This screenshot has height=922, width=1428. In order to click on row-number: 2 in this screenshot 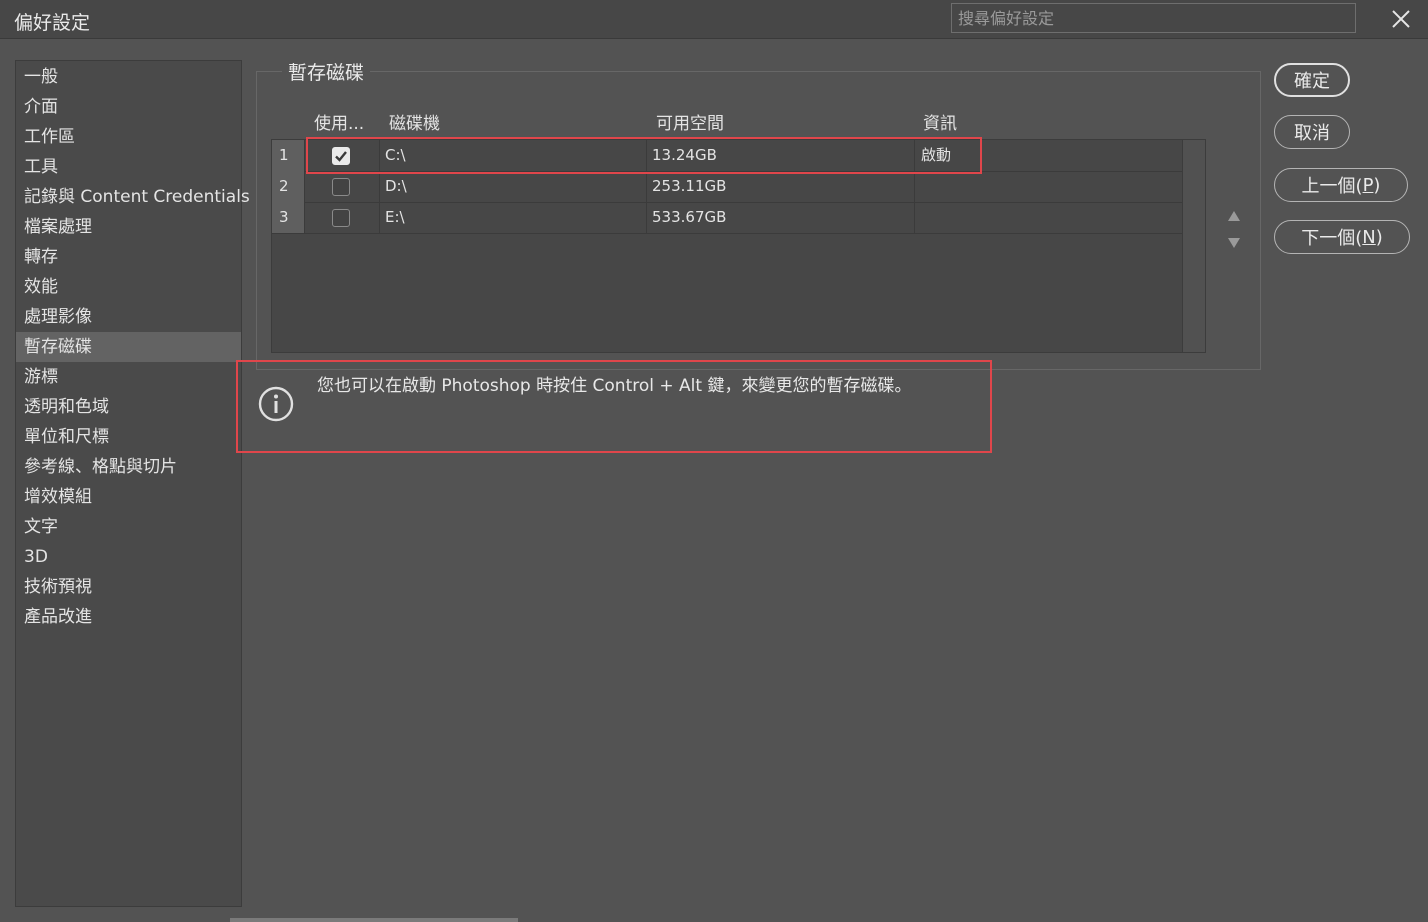, I will do `click(288, 186)`.